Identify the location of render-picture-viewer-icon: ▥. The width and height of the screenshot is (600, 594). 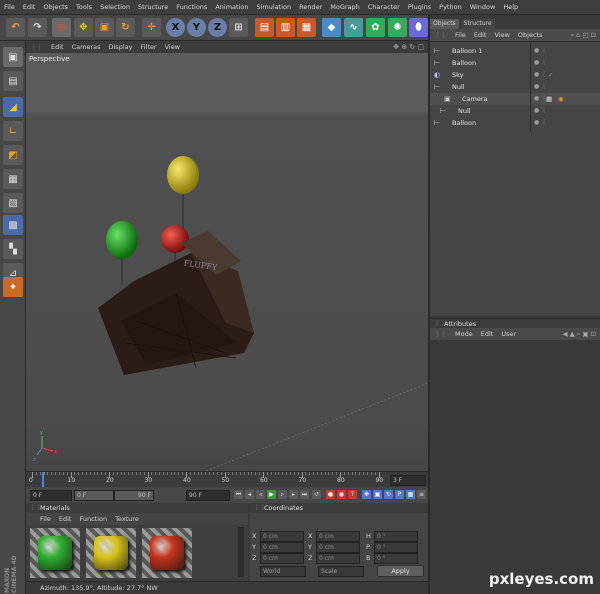
(285, 27).